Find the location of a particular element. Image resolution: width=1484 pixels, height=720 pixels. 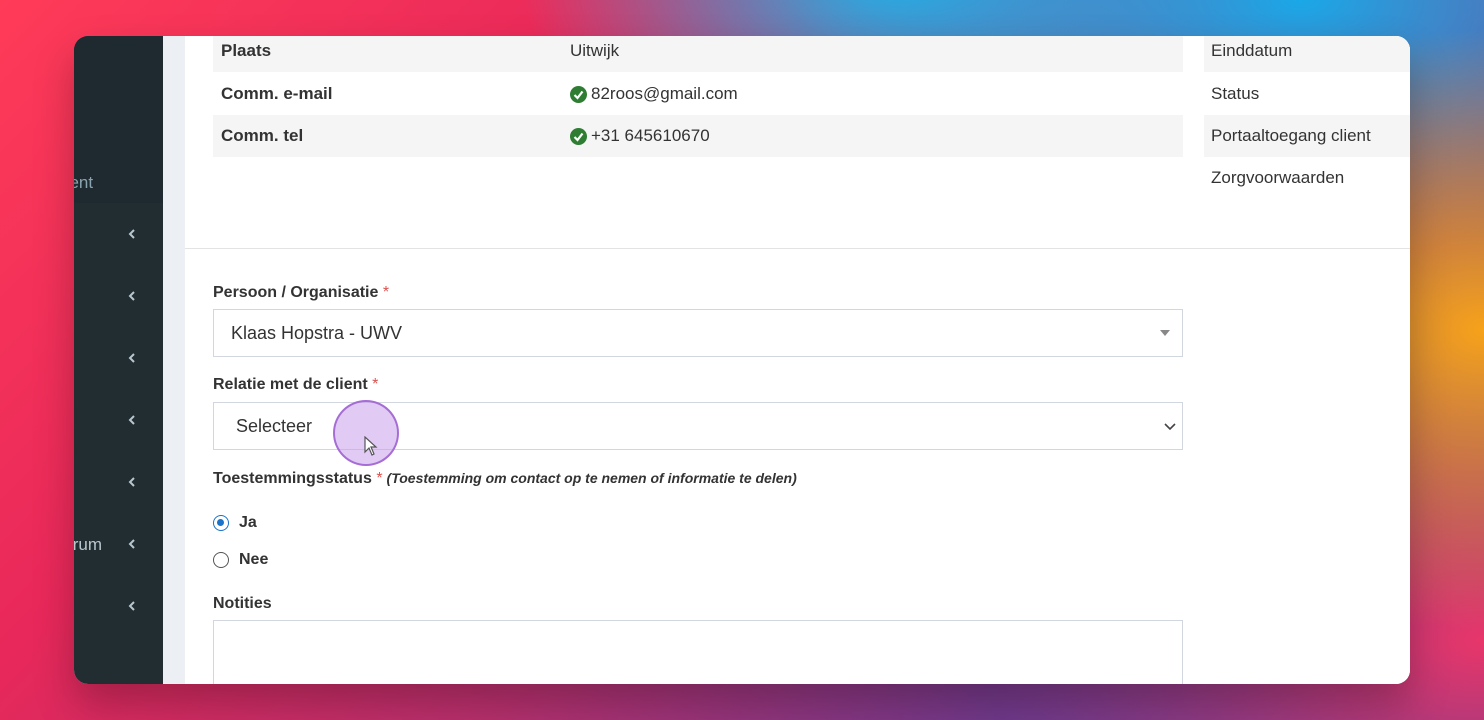

radio-ja: Ja is located at coordinates (235, 523).